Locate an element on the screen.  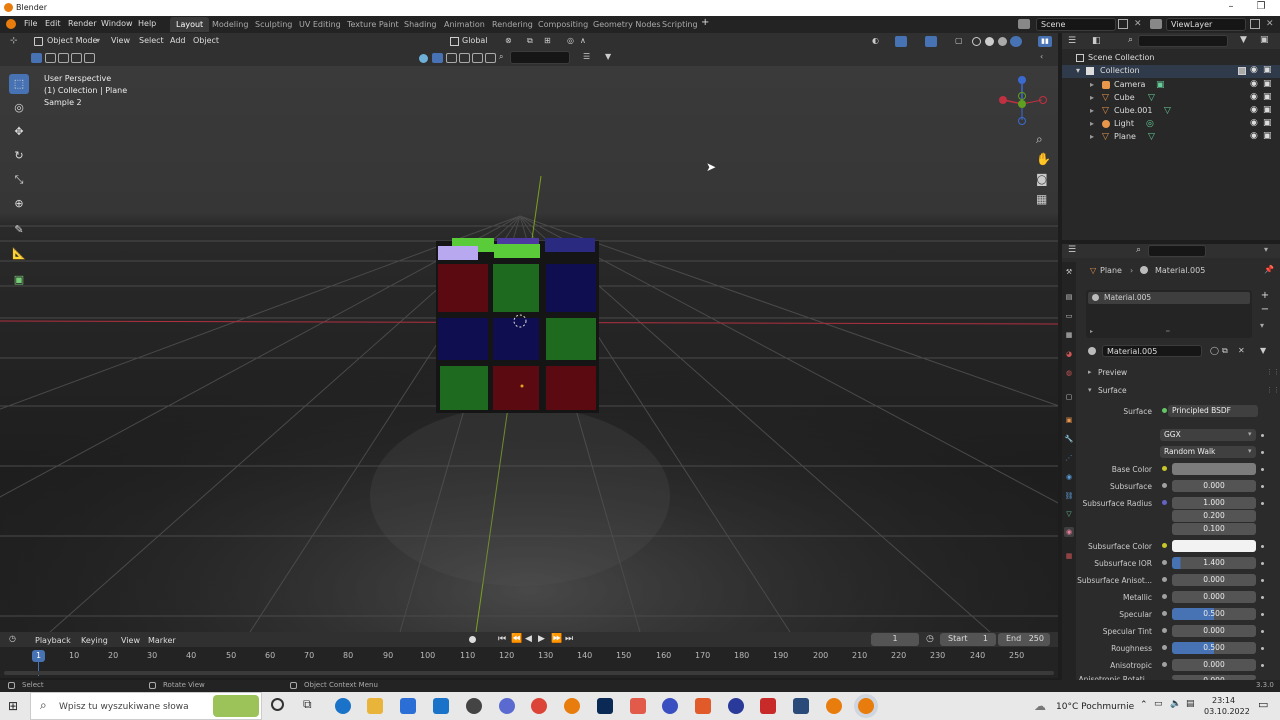
start-frame-field: Start 1 is located at coordinates (968, 639).